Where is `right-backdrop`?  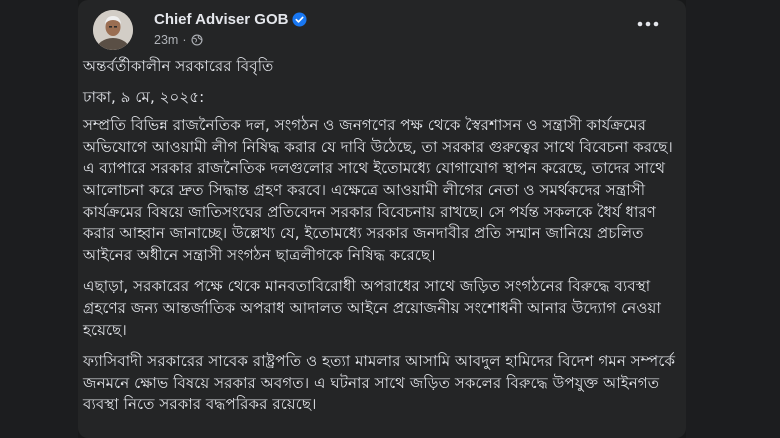 right-backdrop is located at coordinates (733, 219).